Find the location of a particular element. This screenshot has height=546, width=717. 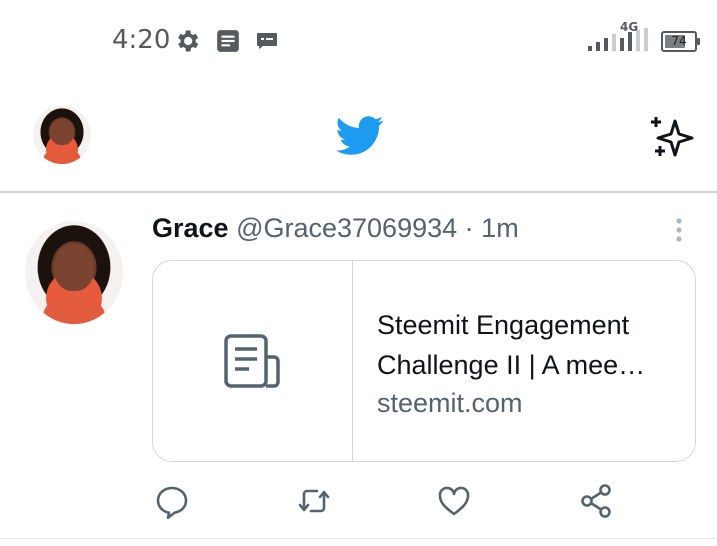

tweet-header: Grace @Grace37069934 · 1m is located at coordinates (335, 228).